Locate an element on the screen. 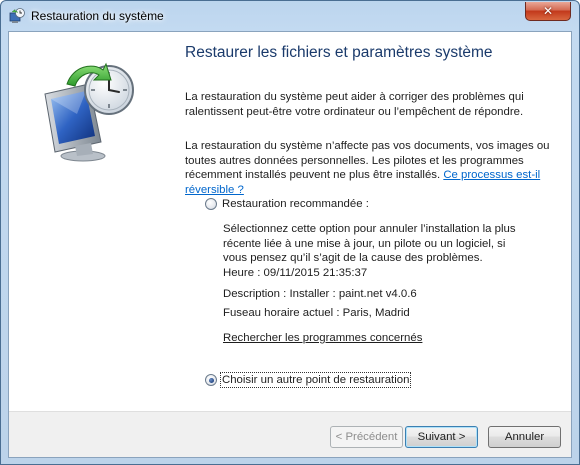  restore-point-time: Heure : 09/11/2015 21:35:37 is located at coordinates (295, 273).